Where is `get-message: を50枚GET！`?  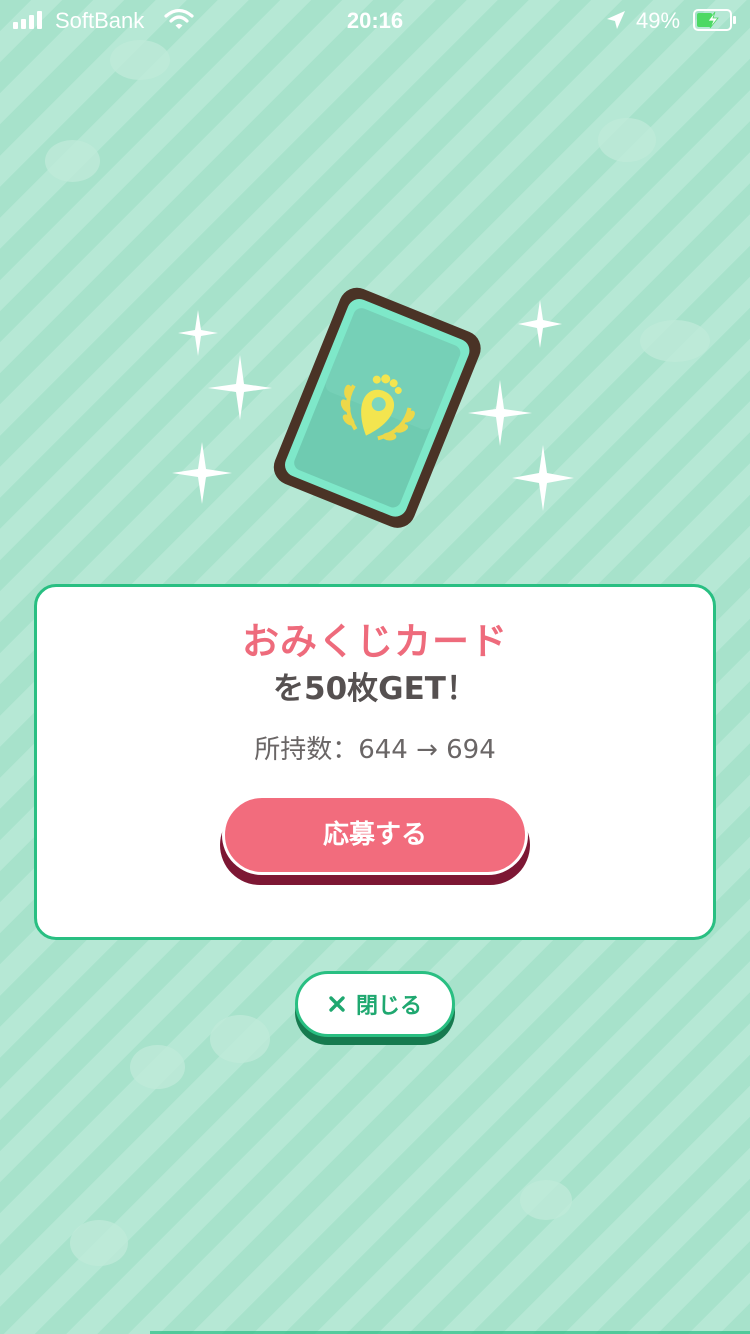
get-message: を50枚GET！ is located at coordinates (375, 689).